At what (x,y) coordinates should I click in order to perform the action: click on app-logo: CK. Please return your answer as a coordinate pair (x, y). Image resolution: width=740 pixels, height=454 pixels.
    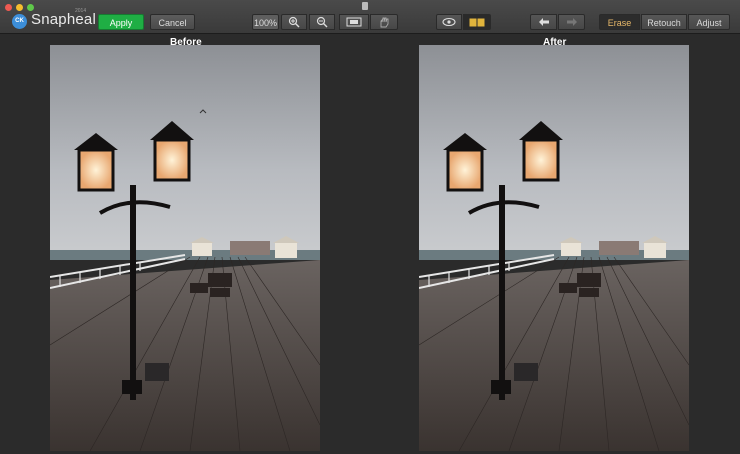
    Looking at the image, I should click on (19, 21).